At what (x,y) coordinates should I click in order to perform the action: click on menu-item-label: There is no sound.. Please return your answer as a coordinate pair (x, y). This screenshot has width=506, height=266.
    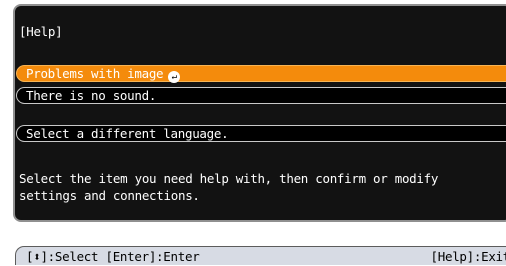
    Looking at the image, I should click on (91, 95).